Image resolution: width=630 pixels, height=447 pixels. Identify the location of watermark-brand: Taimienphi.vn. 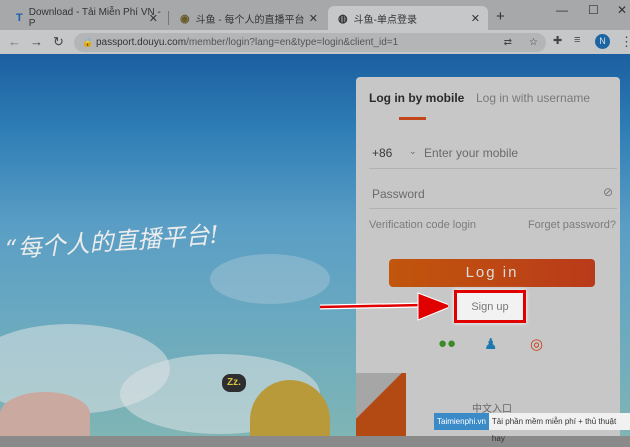
(461, 421).